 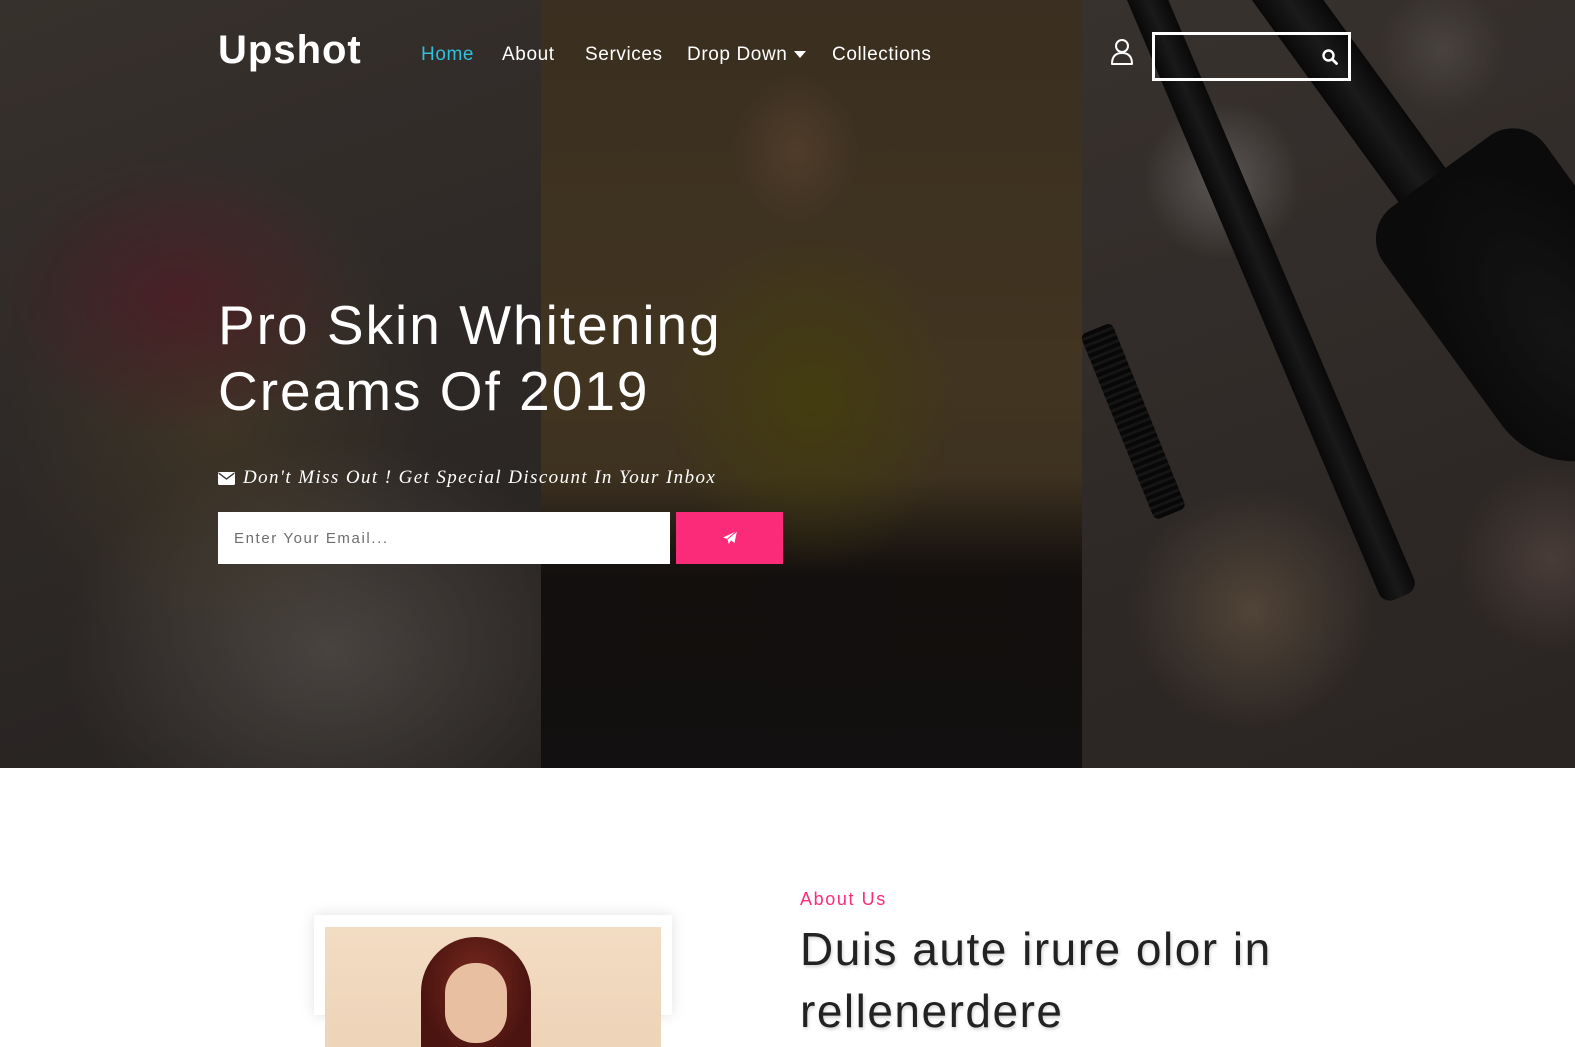 I want to click on caret-down-icon, so click(x=800, y=55).